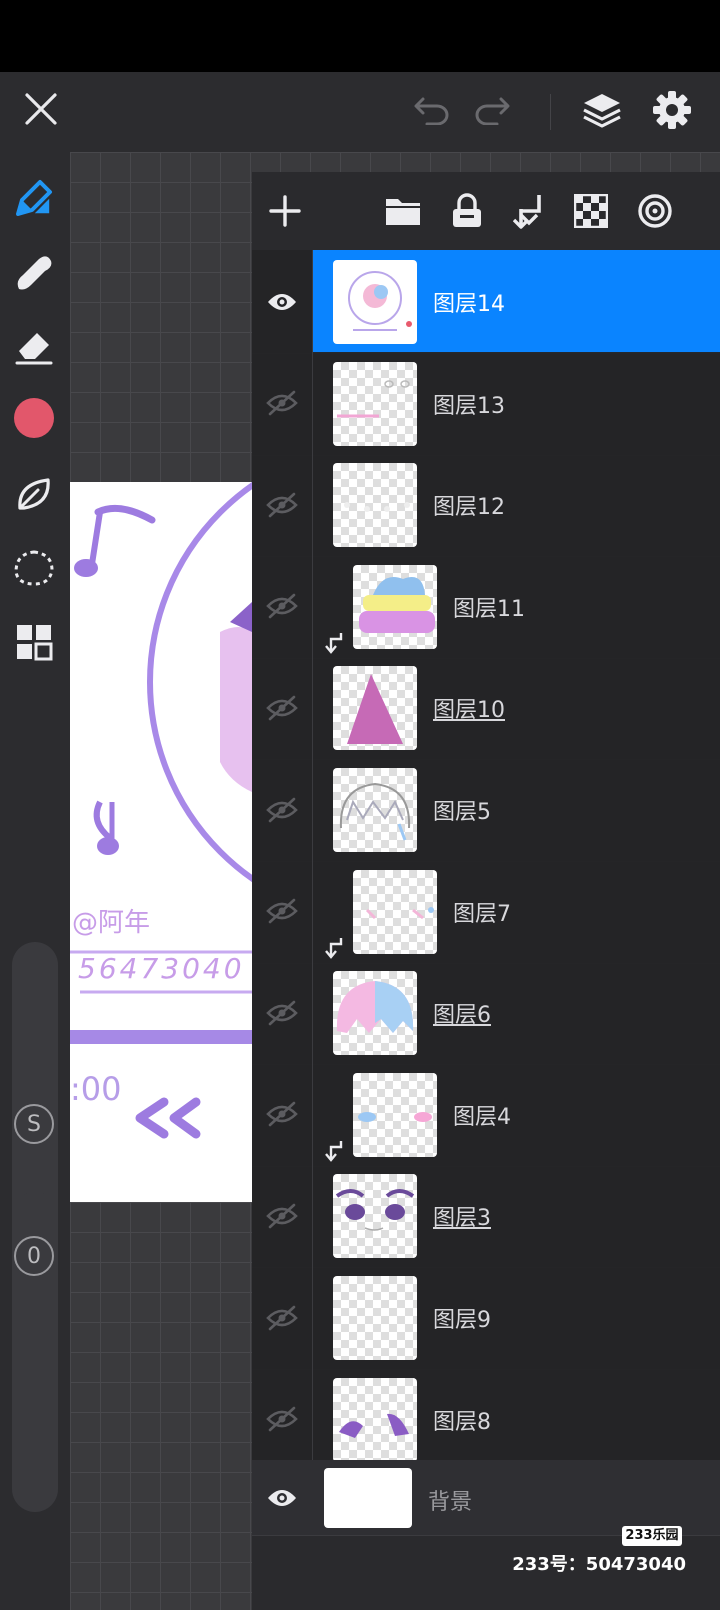 The image size is (720, 1610). What do you see at coordinates (469, 304) in the screenshot?
I see `layer-name: 图层14` at bounding box center [469, 304].